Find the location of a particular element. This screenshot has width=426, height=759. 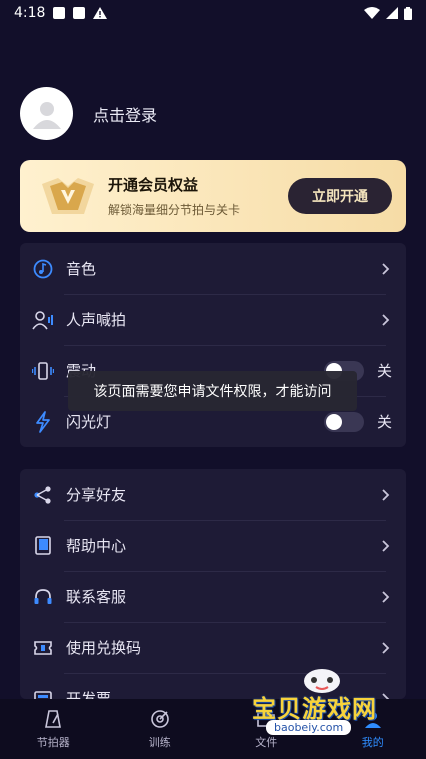

status-bar: 4:18 is located at coordinates (213, 13).